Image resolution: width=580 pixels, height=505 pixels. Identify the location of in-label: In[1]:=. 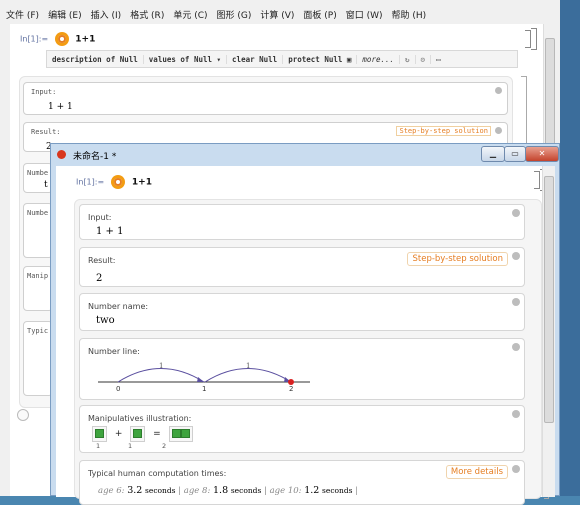
(34, 39).